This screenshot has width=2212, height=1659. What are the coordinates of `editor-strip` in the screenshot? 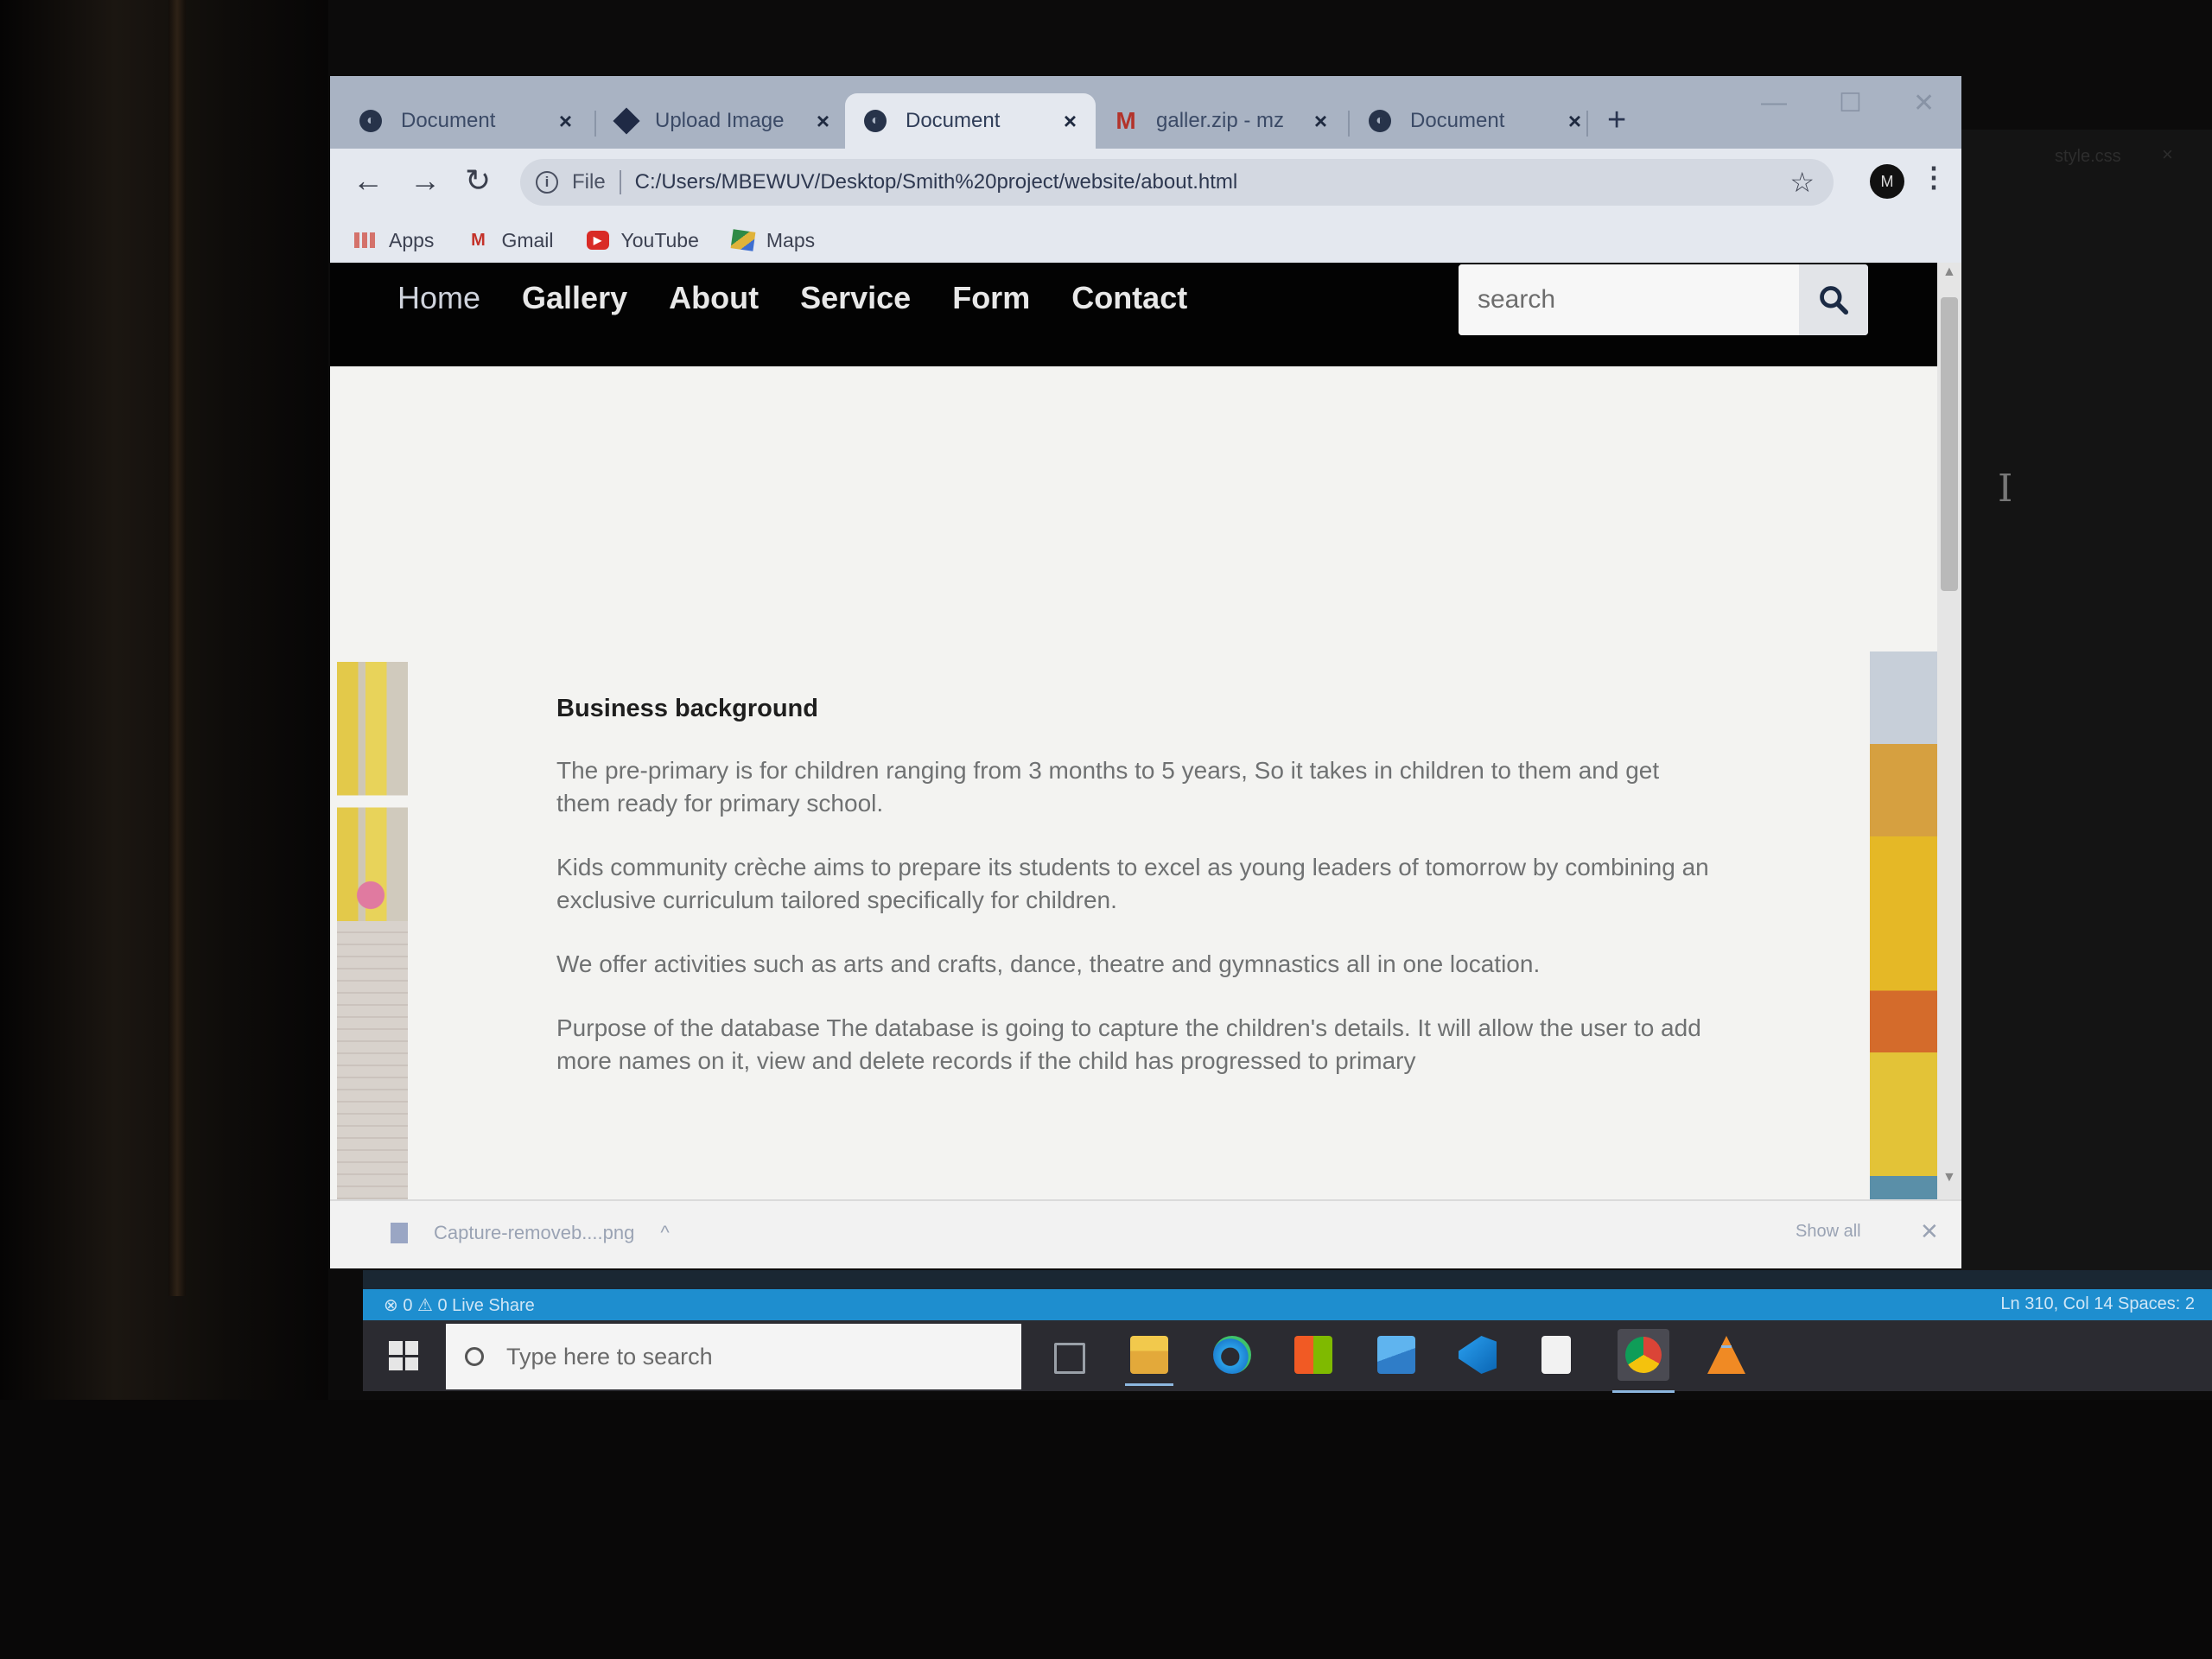 It's located at (1287, 1279).